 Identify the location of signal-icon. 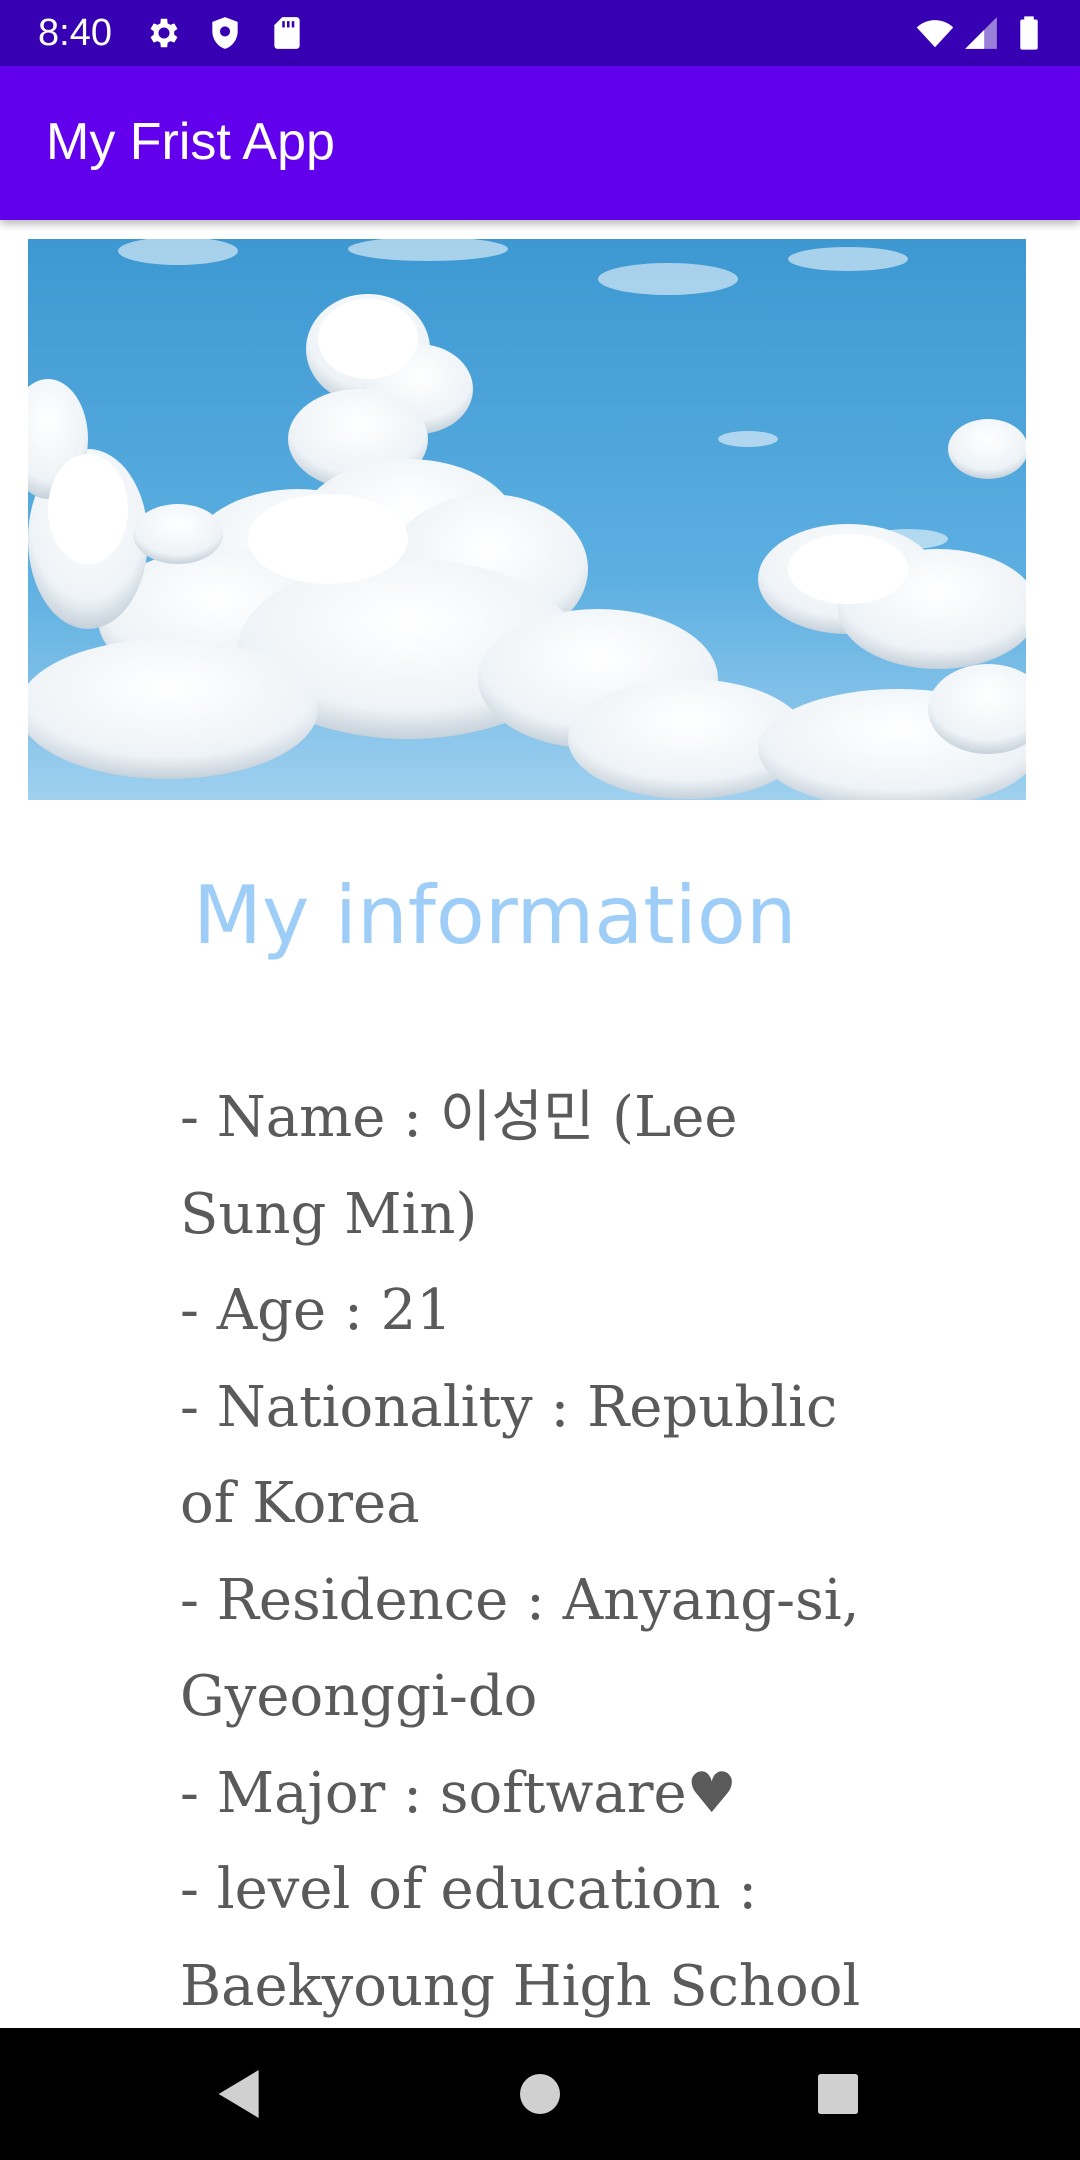
(981, 33).